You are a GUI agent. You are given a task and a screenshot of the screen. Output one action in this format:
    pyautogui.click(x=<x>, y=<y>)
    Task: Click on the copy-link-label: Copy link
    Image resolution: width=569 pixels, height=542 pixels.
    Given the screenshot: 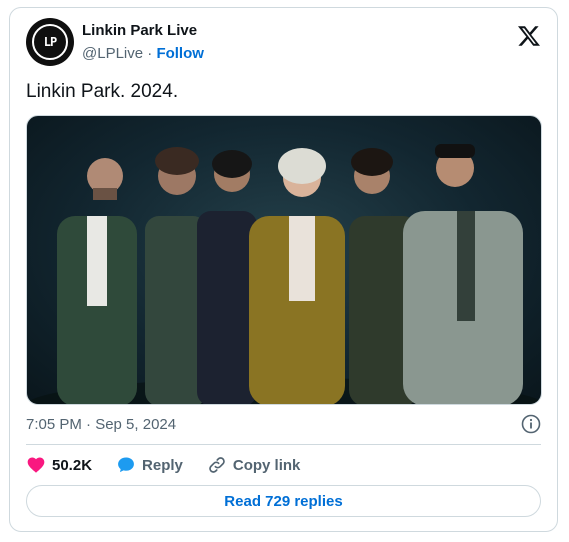 What is the action you would take?
    pyautogui.click(x=266, y=465)
    